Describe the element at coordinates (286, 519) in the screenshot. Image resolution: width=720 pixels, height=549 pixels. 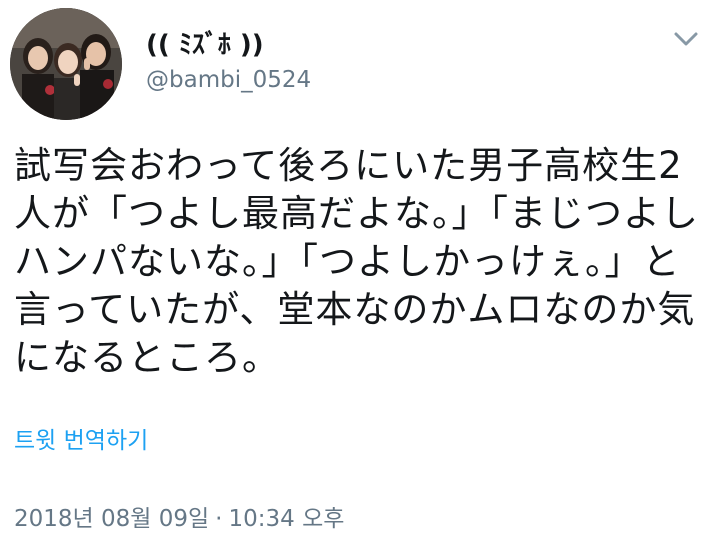
I see `tweet-time: 10:34 오후` at that location.